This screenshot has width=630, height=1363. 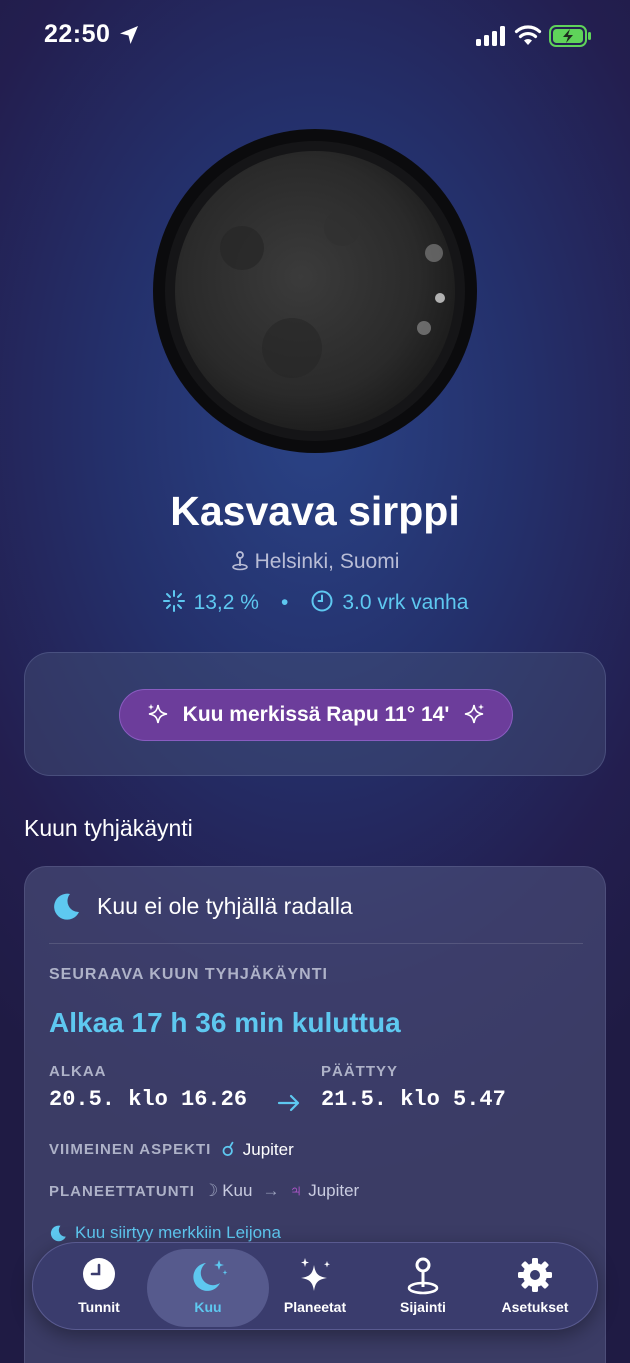 What do you see at coordinates (173, 601) in the screenshot?
I see `illumination-icon` at bounding box center [173, 601].